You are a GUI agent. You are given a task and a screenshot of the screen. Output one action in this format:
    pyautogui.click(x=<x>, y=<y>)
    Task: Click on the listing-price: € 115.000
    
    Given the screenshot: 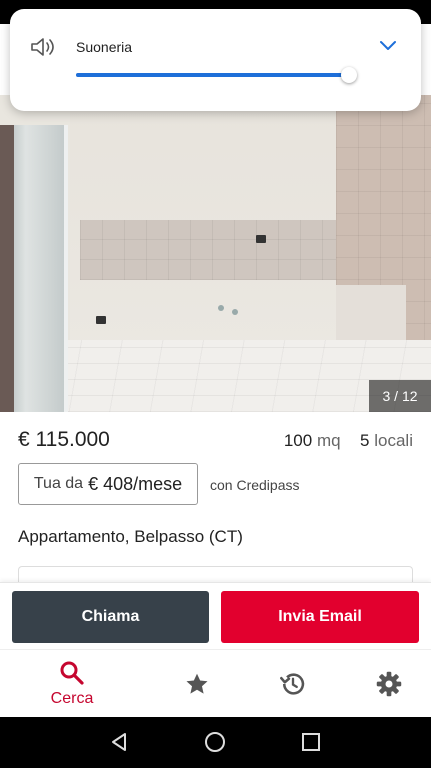 What is the action you would take?
    pyautogui.click(x=64, y=439)
    